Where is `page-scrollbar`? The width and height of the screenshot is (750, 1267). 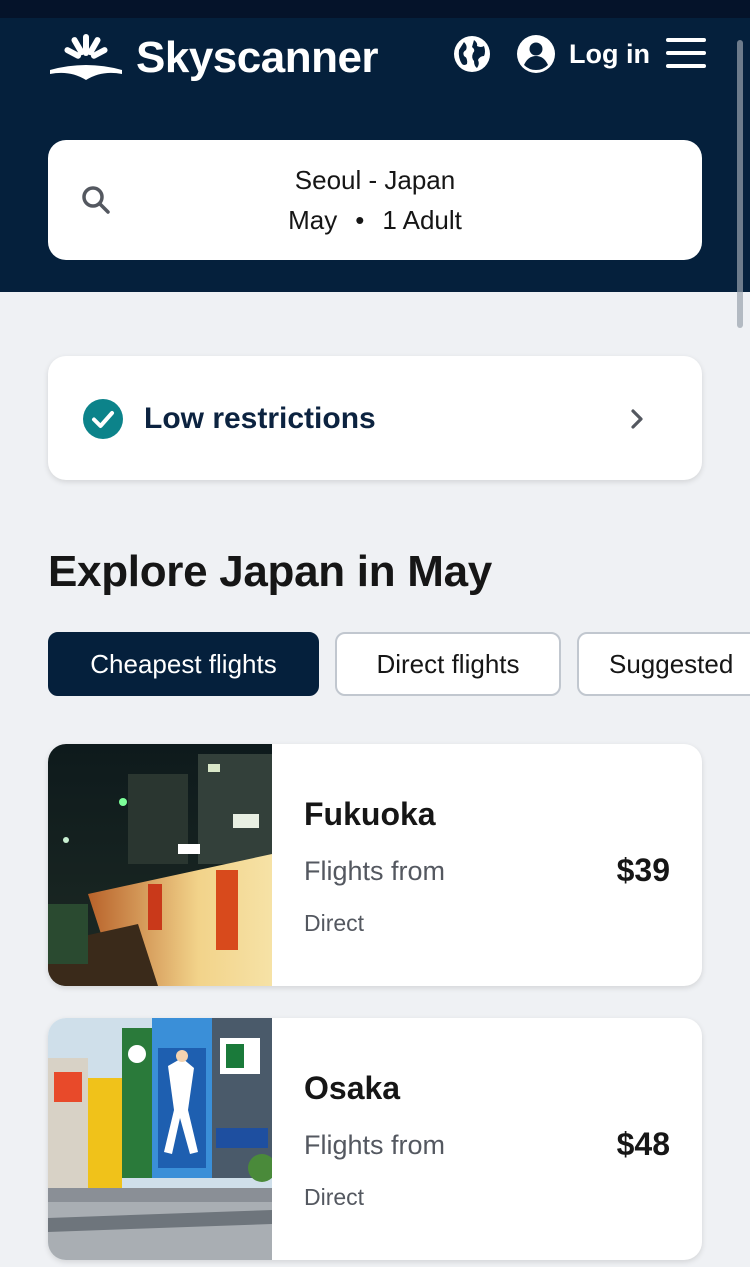 page-scrollbar is located at coordinates (740, 184).